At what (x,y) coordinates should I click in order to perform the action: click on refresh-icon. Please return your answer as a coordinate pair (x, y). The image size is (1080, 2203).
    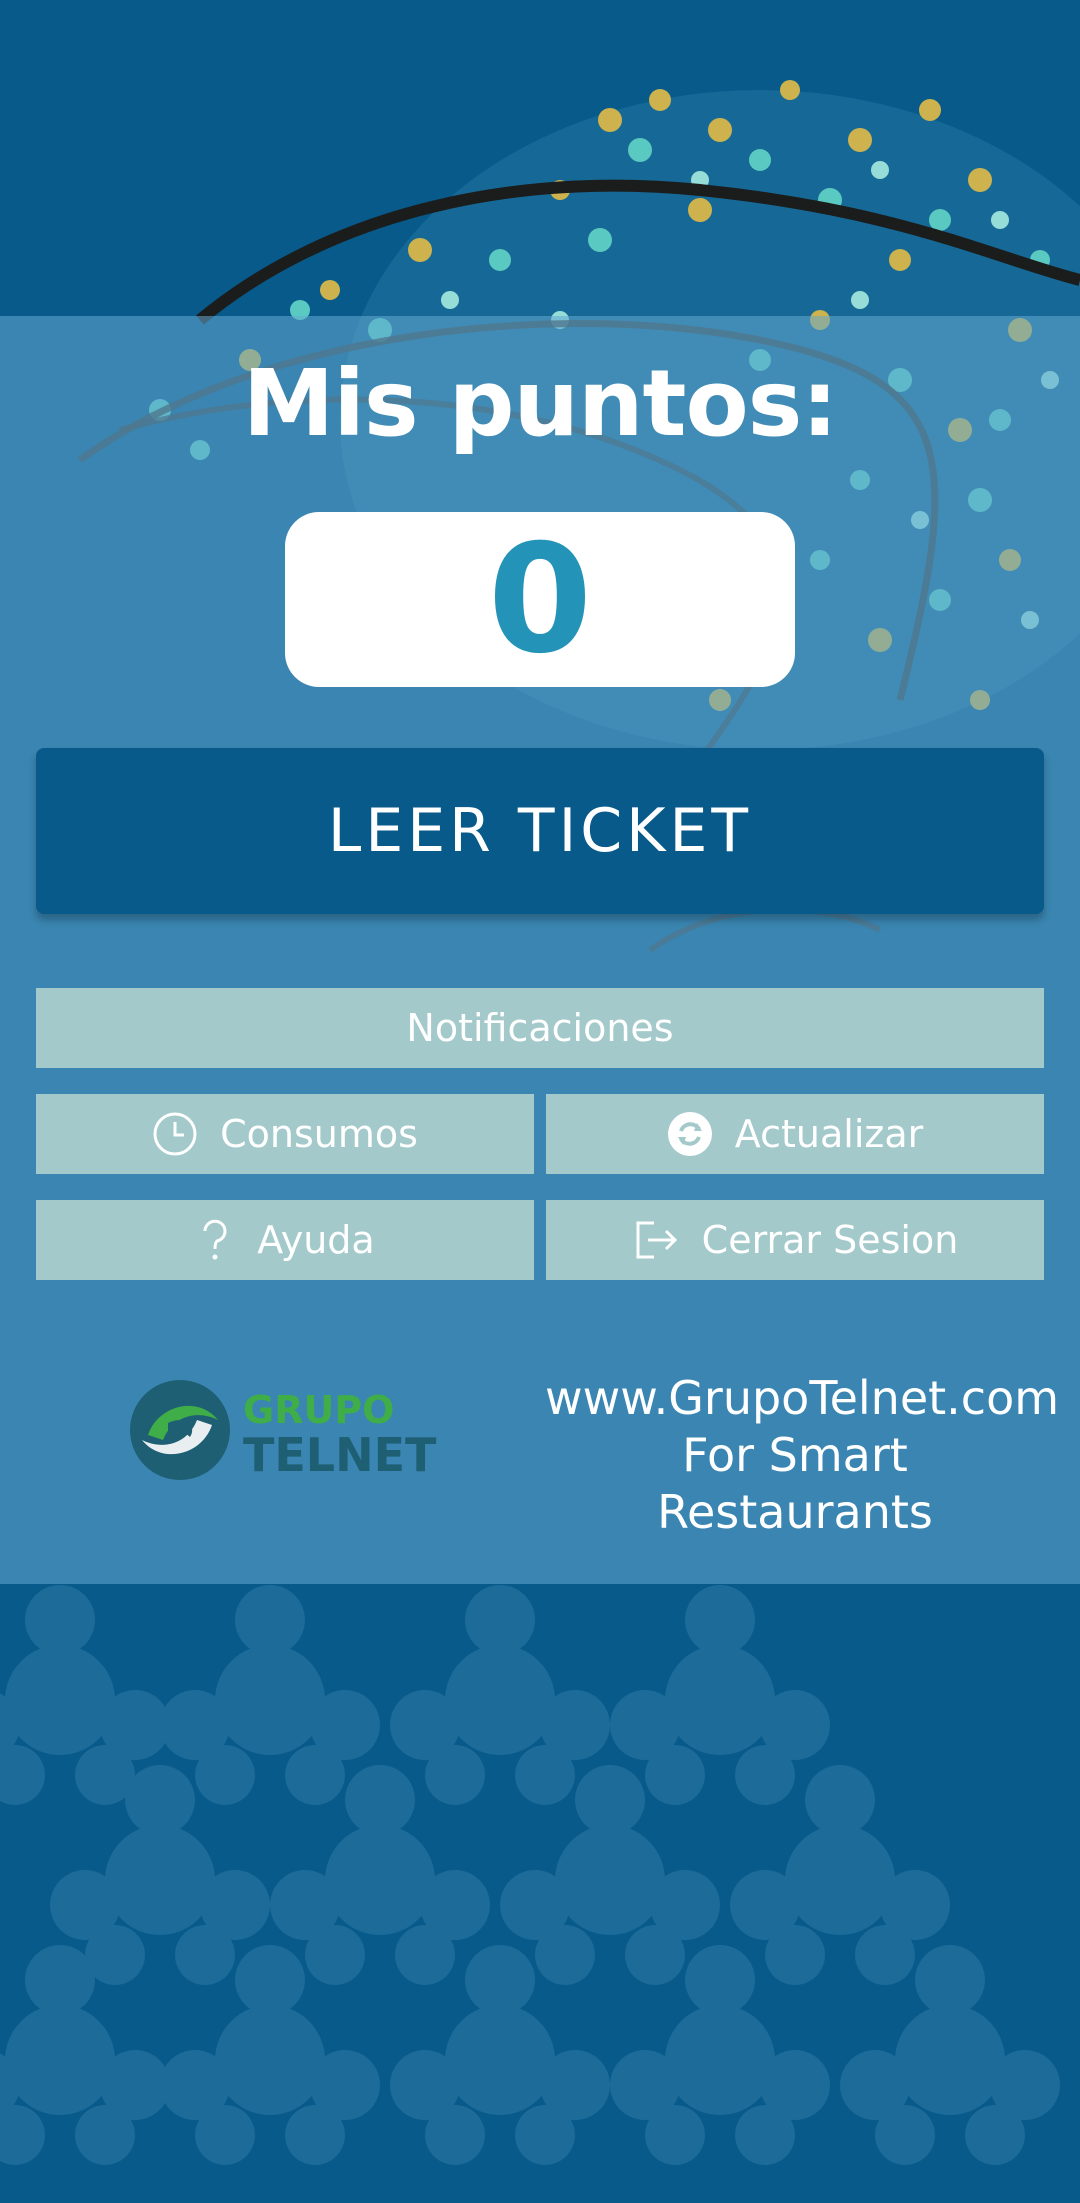
    Looking at the image, I should click on (690, 1134).